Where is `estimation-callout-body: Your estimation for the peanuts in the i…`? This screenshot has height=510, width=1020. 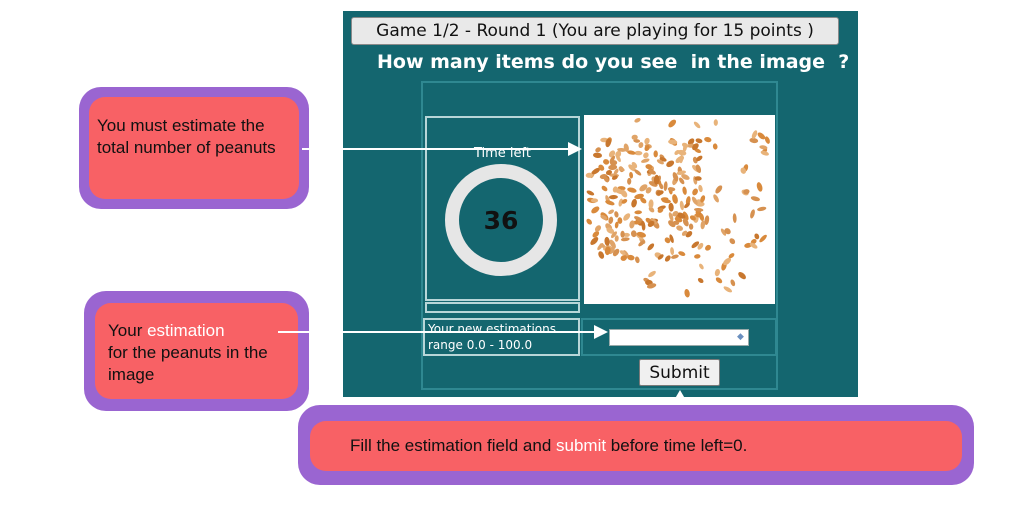
estimation-callout-body: Your estimation for the peanuts in the i… is located at coordinates (196, 351).